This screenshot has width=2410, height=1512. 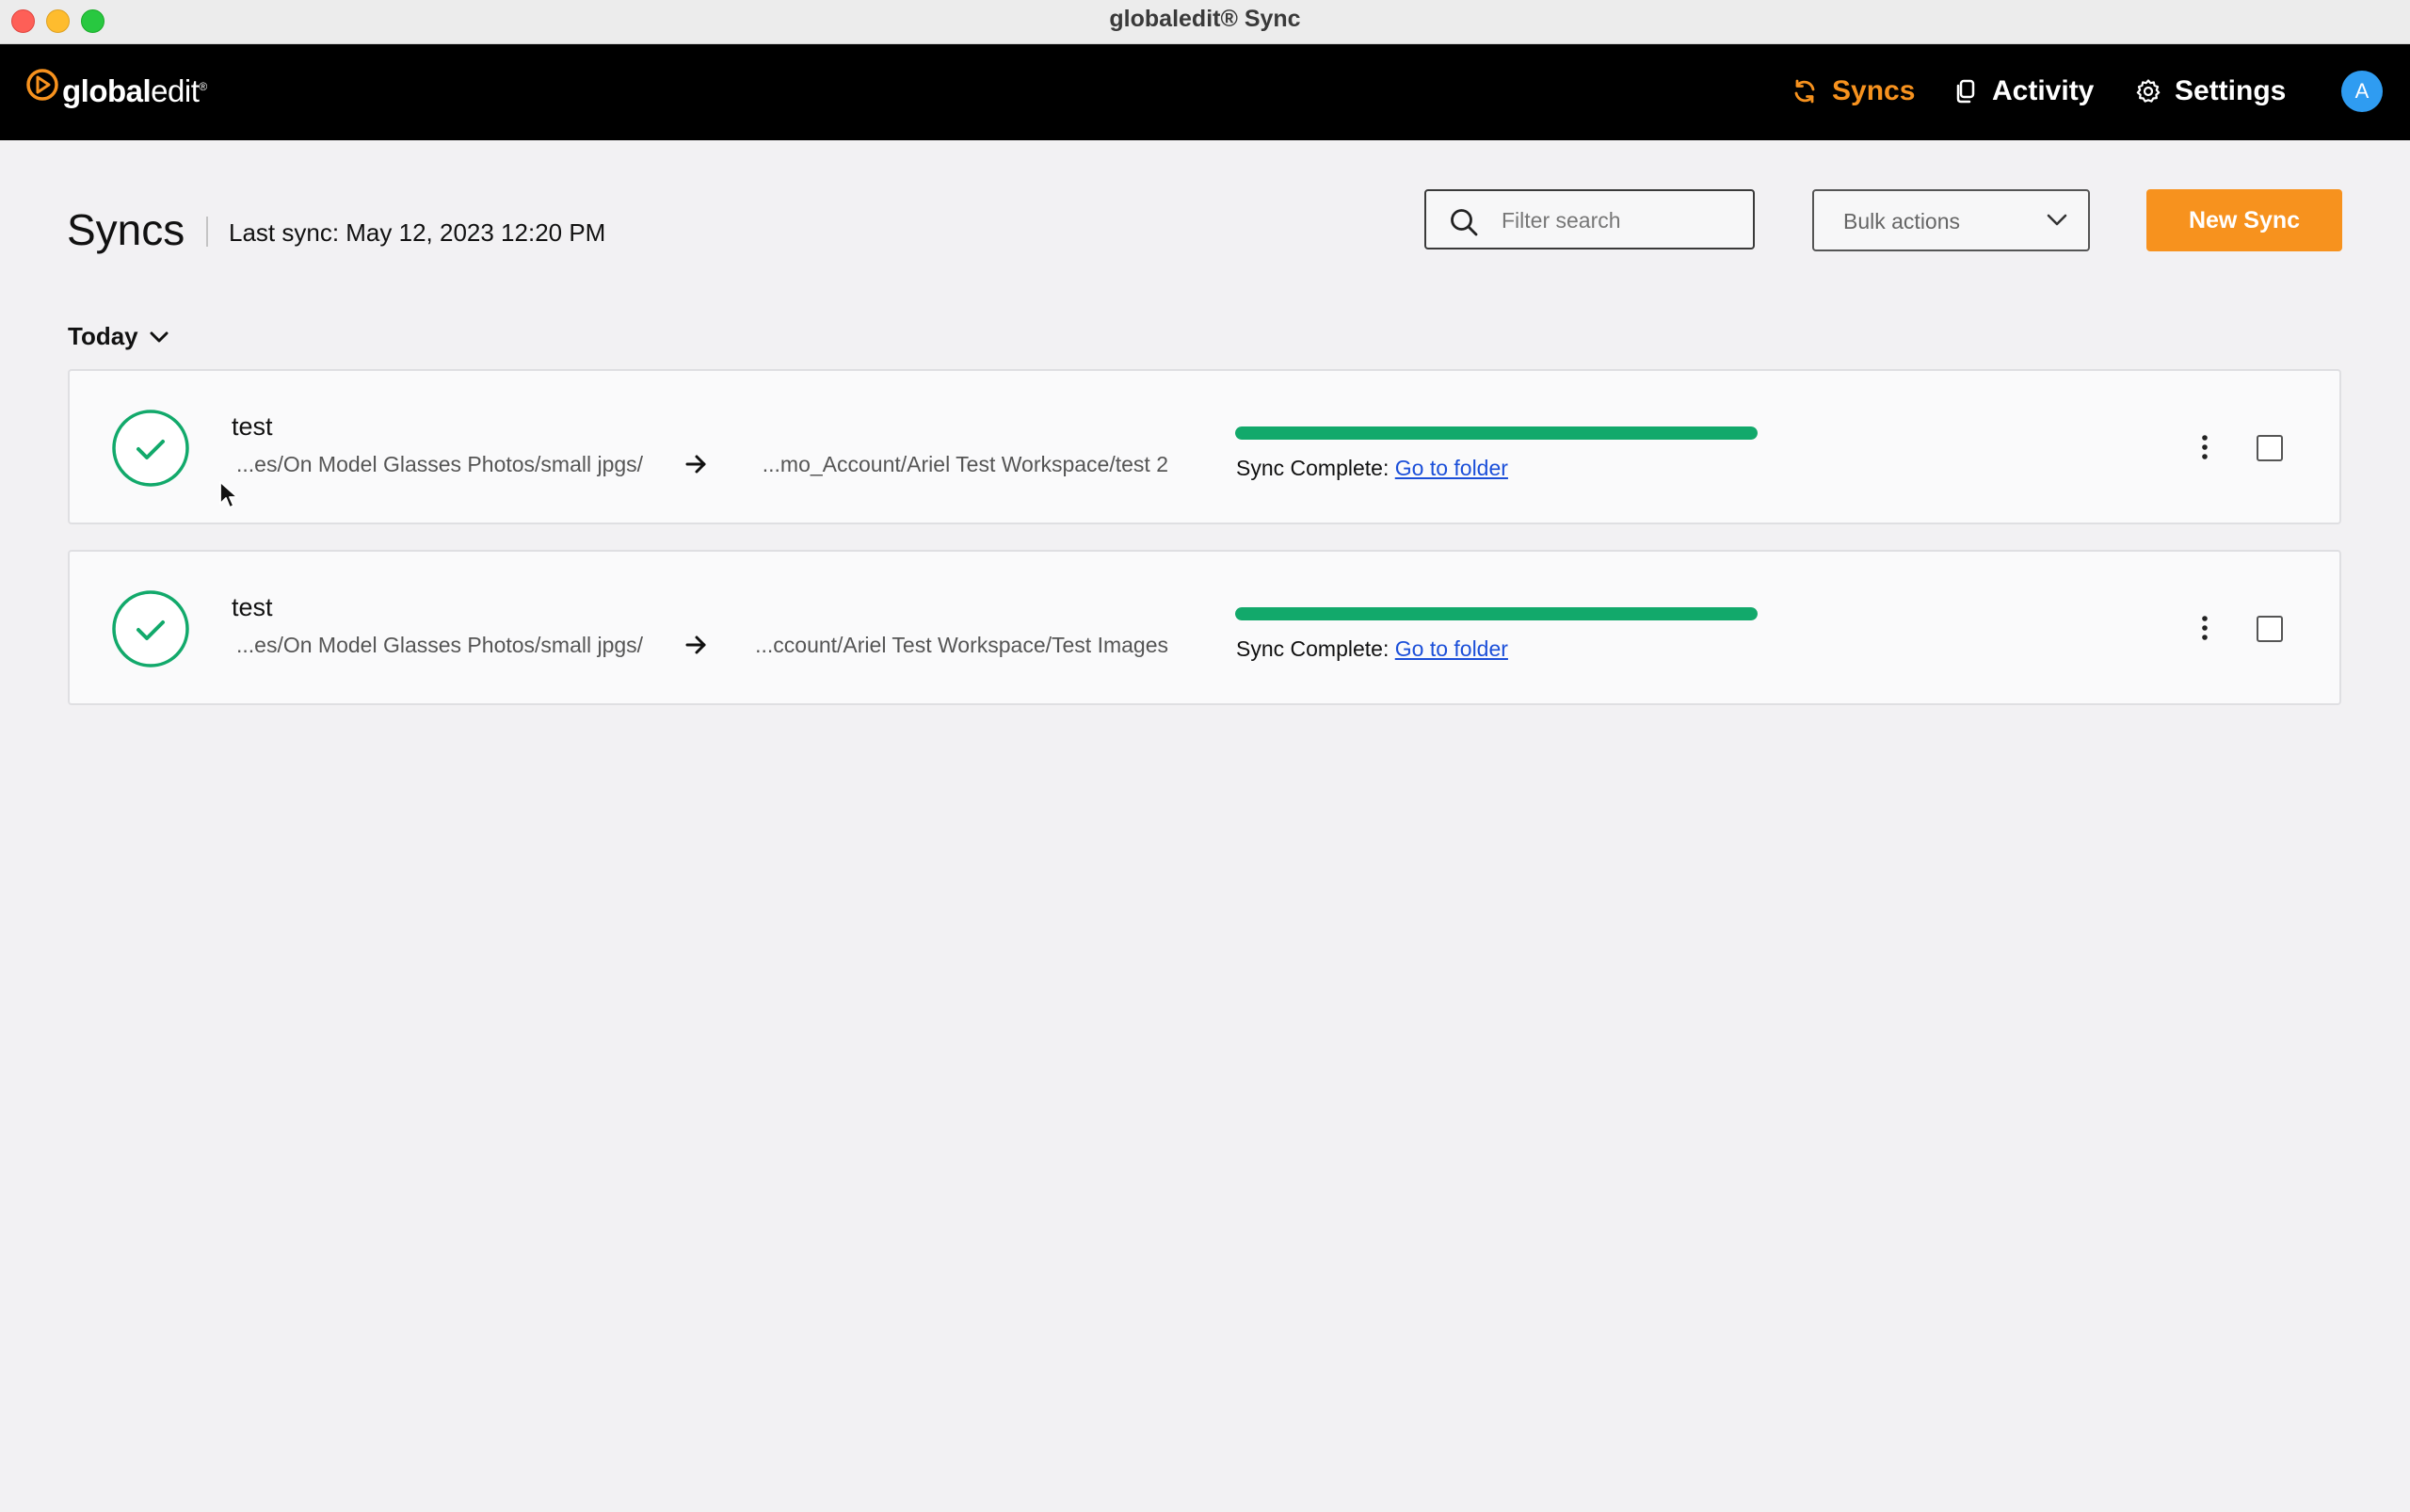 What do you see at coordinates (1205, 92) in the screenshot?
I see `top-navbar: globaledit® Syncs Activity Settings A` at bounding box center [1205, 92].